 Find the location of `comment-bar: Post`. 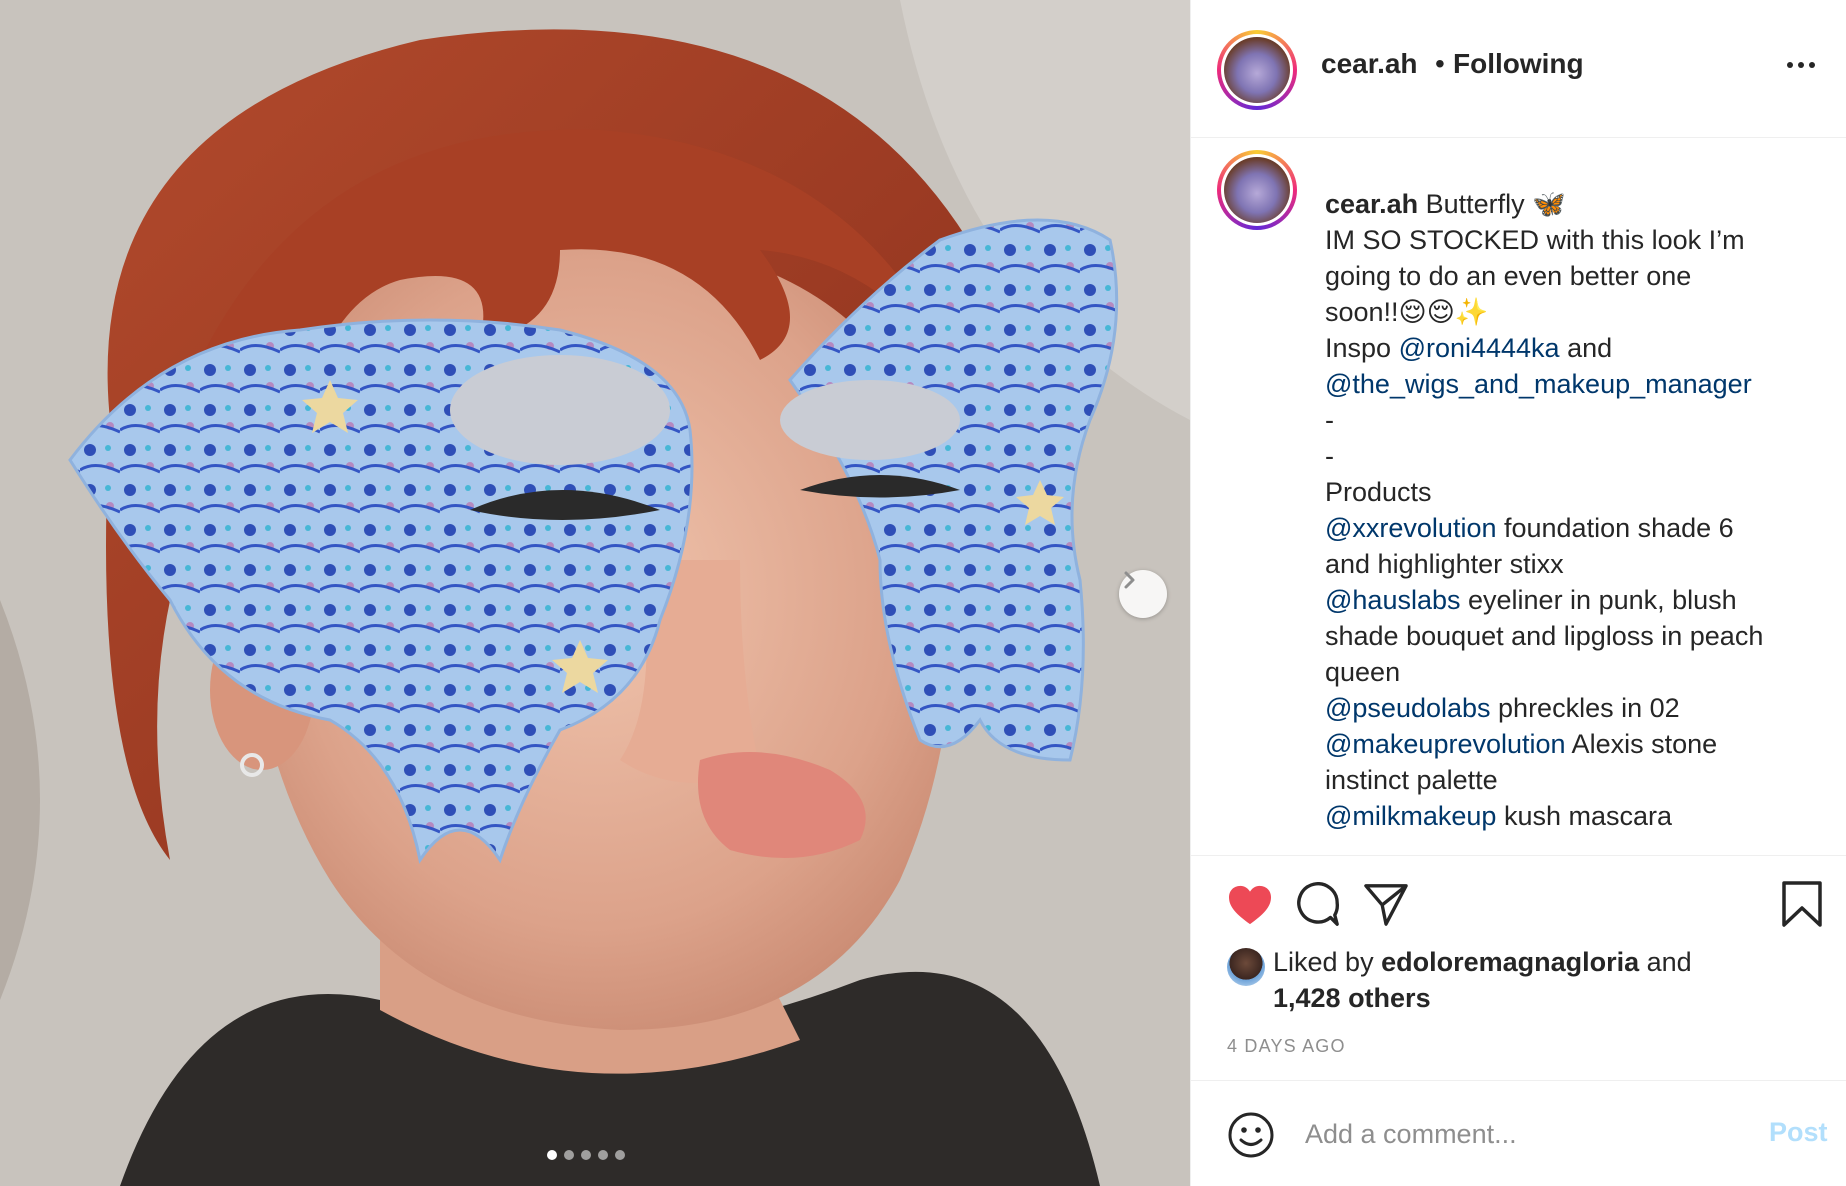

comment-bar: Post is located at coordinates (1518, 1133).